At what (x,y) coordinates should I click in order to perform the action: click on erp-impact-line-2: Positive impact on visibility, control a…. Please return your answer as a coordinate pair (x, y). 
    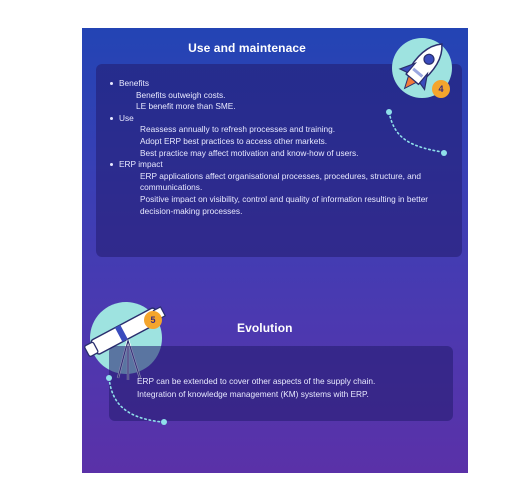
    Looking at the image, I should click on (284, 204).